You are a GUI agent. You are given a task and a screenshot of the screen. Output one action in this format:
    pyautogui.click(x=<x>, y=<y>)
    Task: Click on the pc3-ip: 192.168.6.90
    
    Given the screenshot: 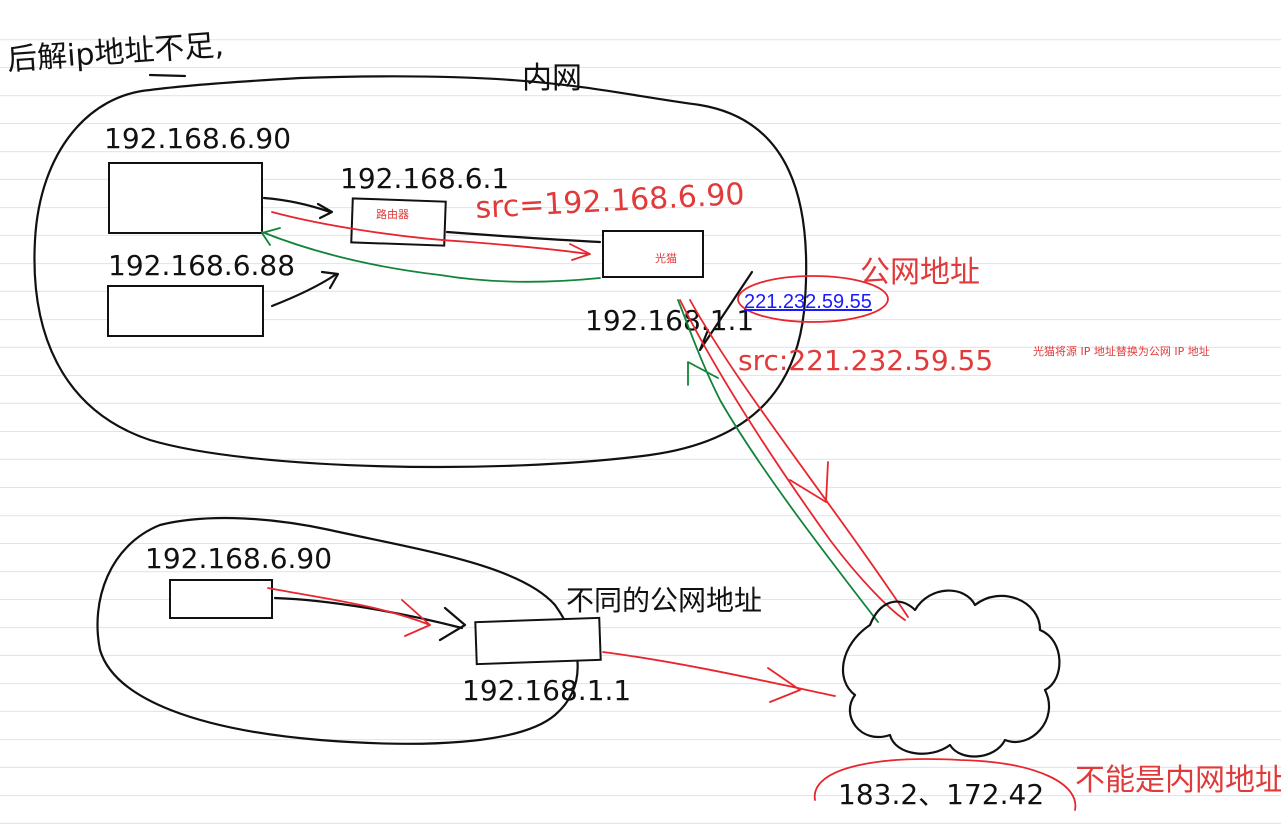 What is the action you would take?
    pyautogui.click(x=238, y=558)
    